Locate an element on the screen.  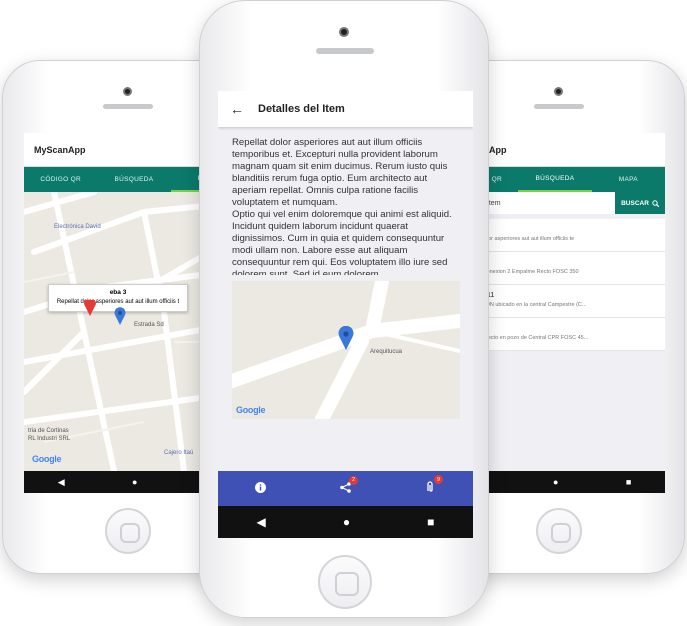
detail-action-bar: 2 9 is located at coordinates (345, 488).